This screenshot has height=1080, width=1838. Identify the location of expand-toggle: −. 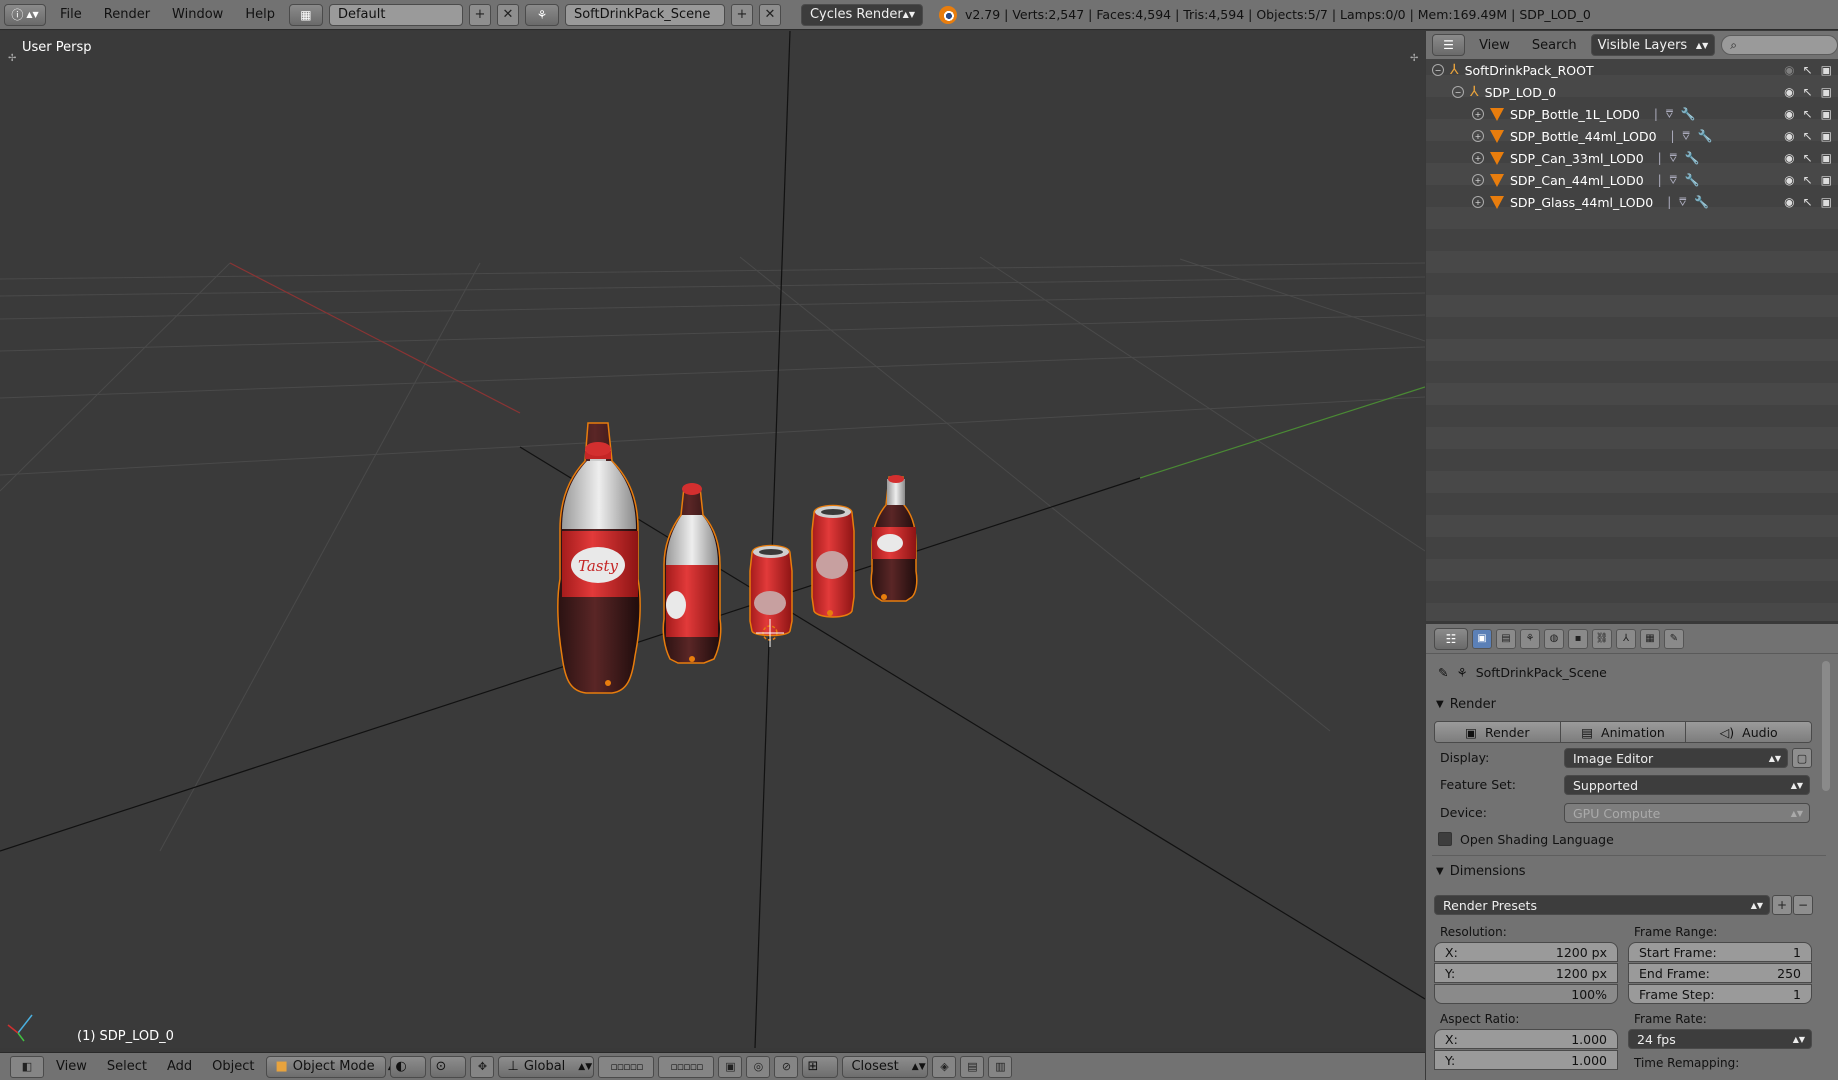
(1458, 92).